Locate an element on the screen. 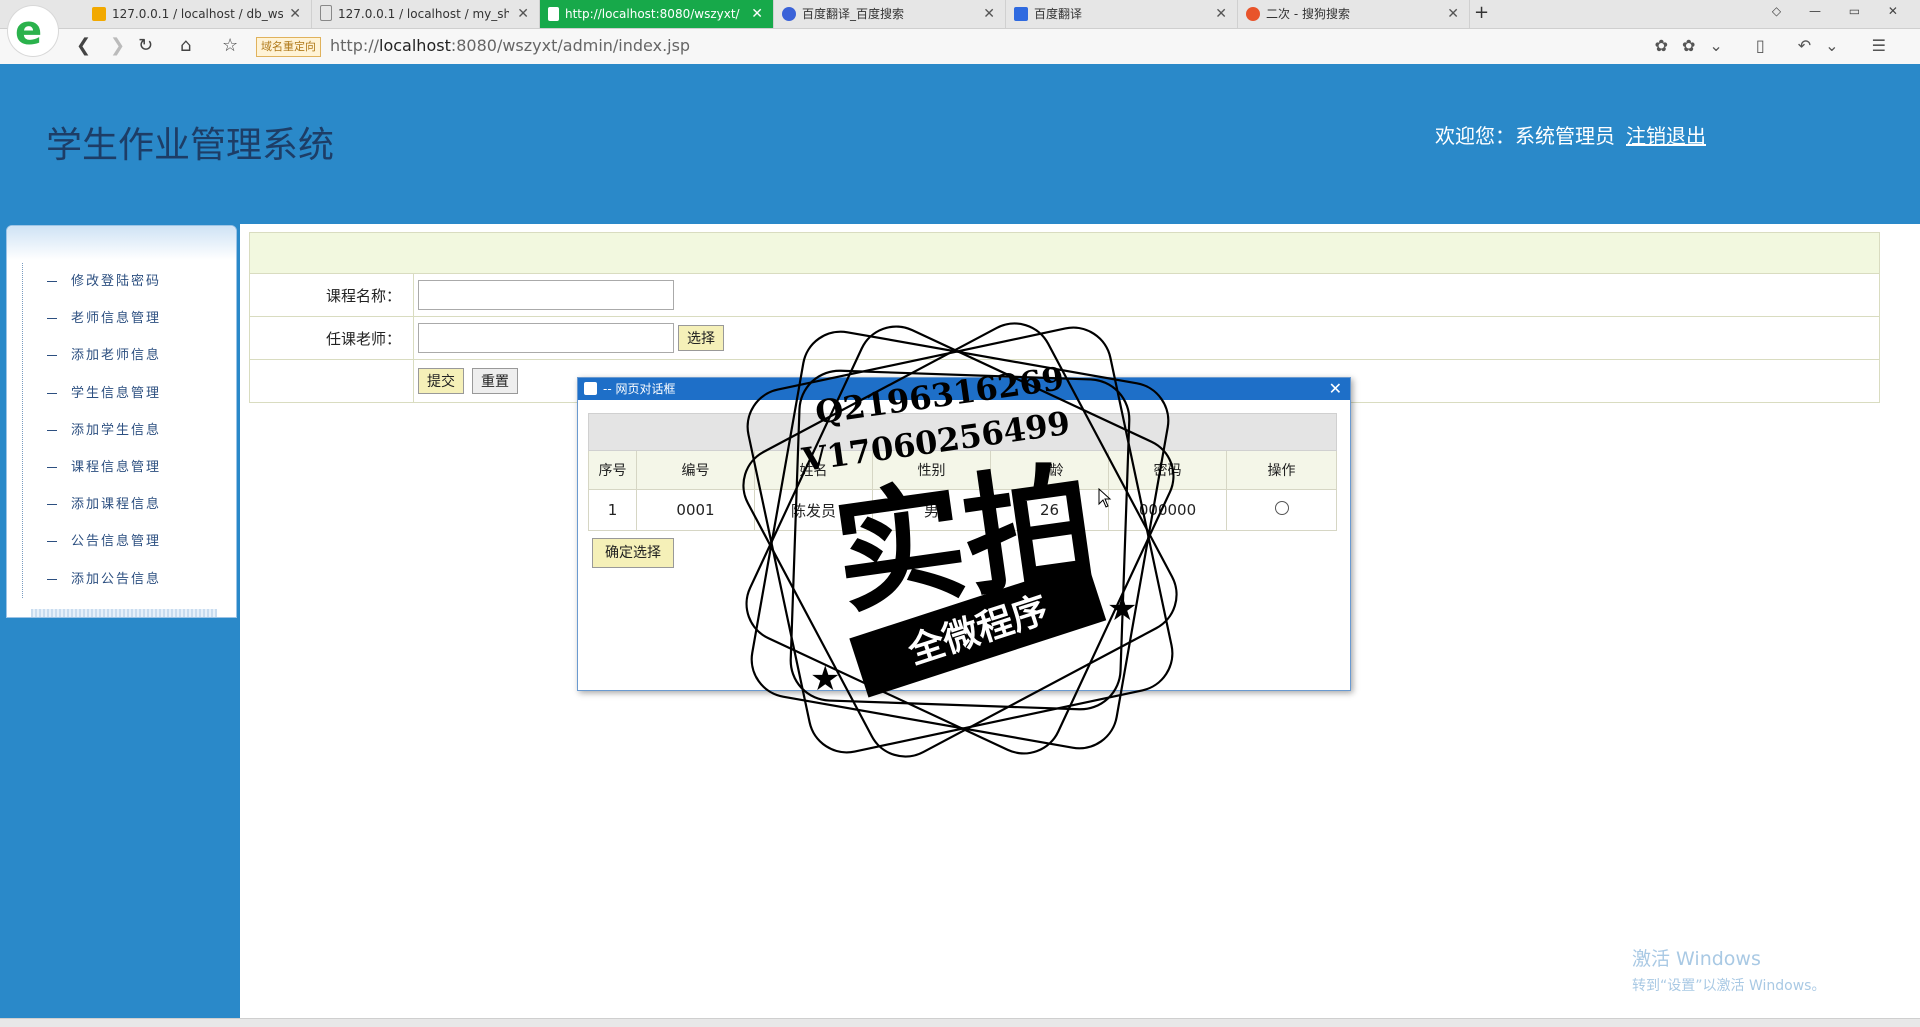 The width and height of the screenshot is (1920, 1027). mouse-cursor-icon is located at coordinates (1105, 498).